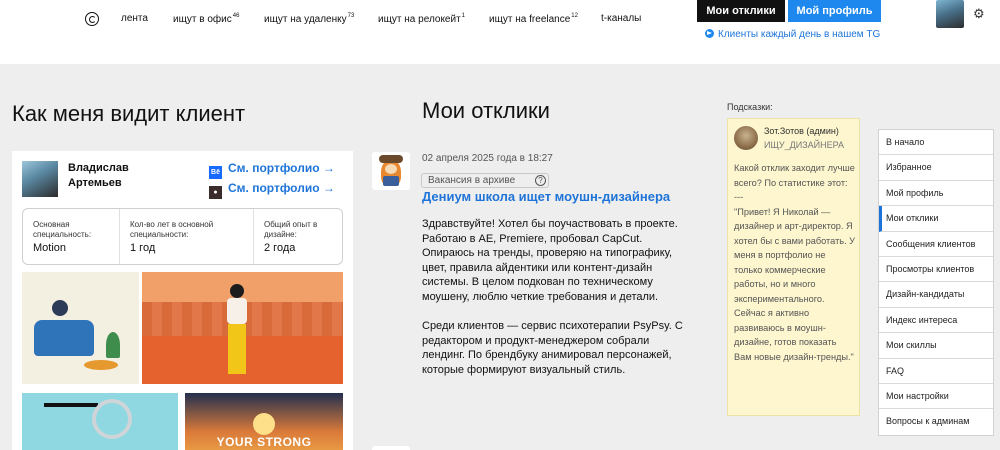 The height and width of the screenshot is (450, 1000). I want to click on menu-item-design-candidates: Дизайн-кандидаты, so click(936, 295).